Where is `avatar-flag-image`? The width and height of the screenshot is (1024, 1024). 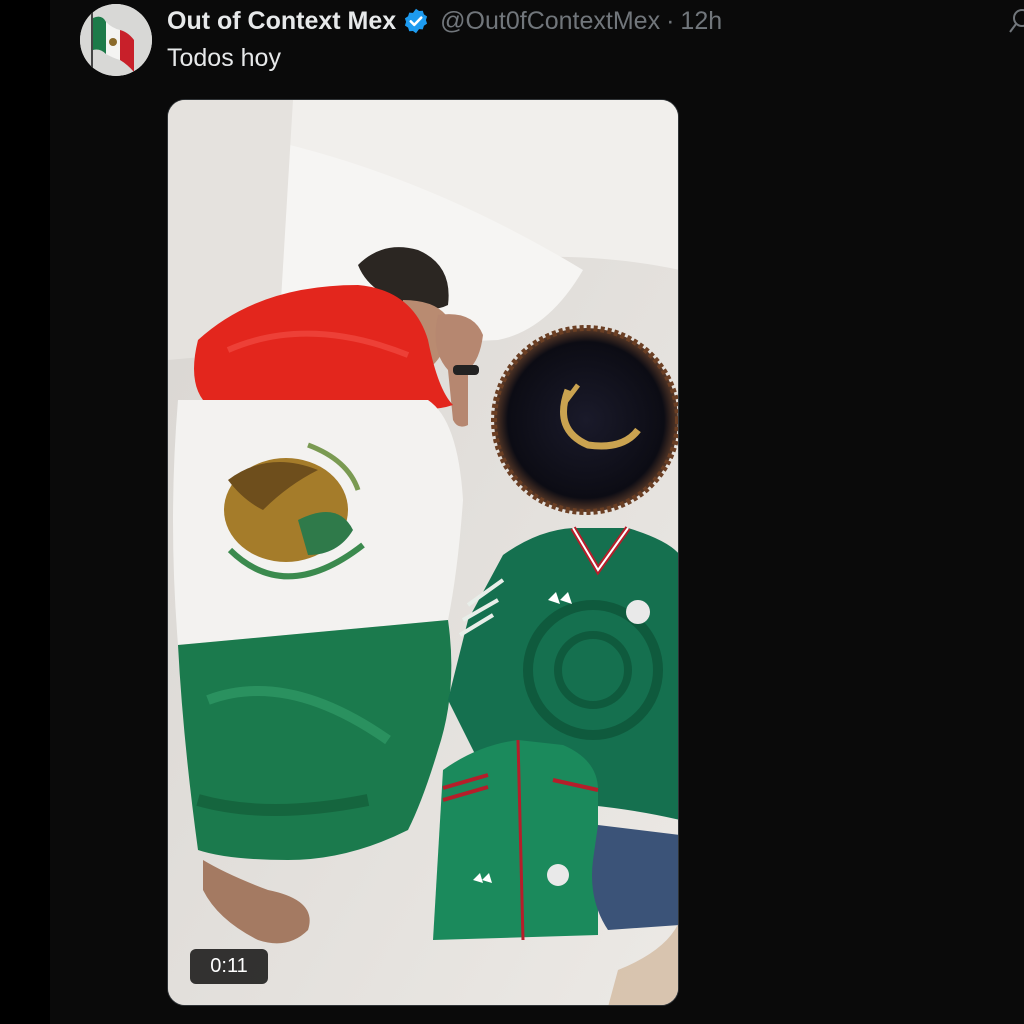 avatar-flag-image is located at coordinates (116, 40).